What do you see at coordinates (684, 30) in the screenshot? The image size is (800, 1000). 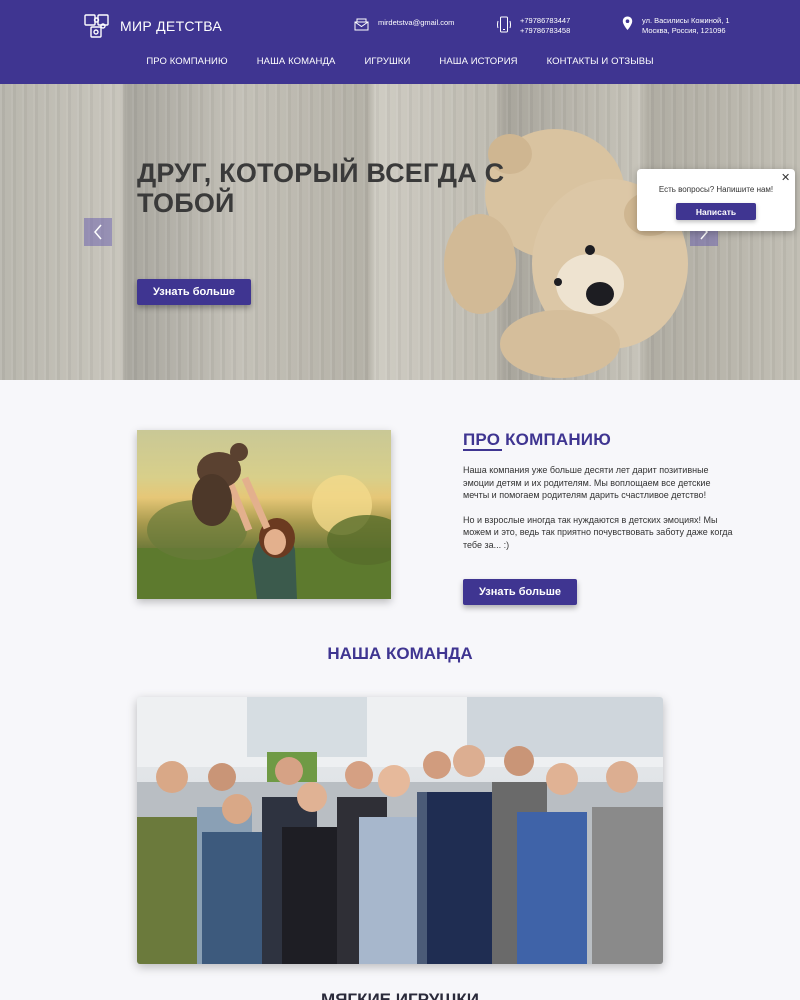 I see `address-line-2: Москва, Россия, 121096` at bounding box center [684, 30].